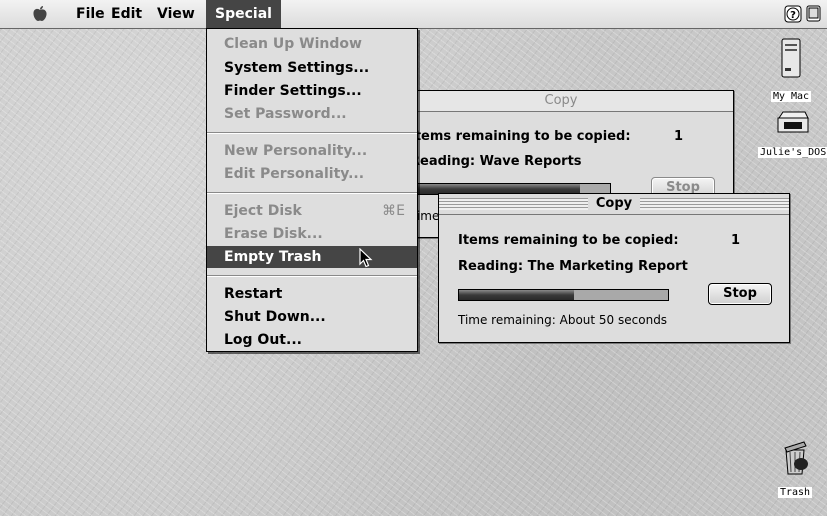 The width and height of the screenshot is (827, 516). I want to click on arrow-cursor-icon, so click(366, 258).